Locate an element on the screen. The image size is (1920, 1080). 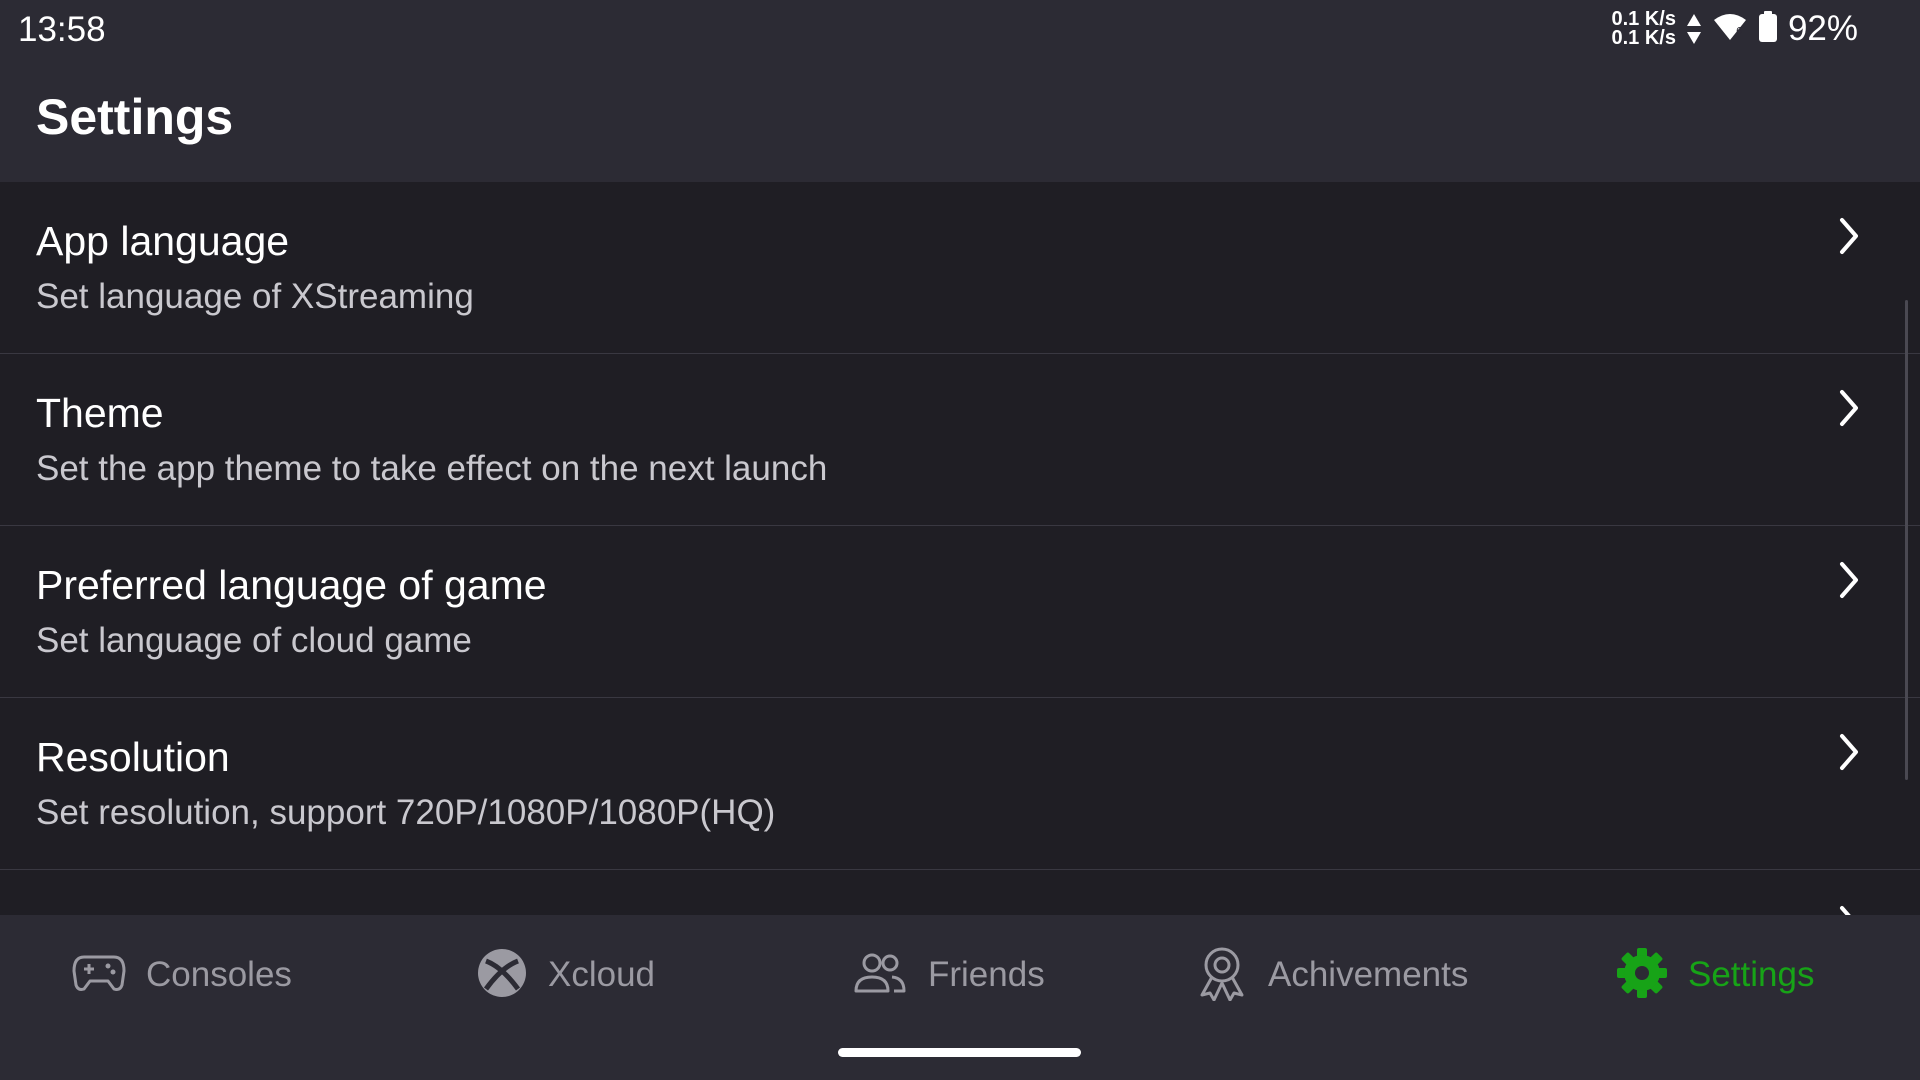
nav-item-consoles: Consoles is located at coordinates (182, 975).